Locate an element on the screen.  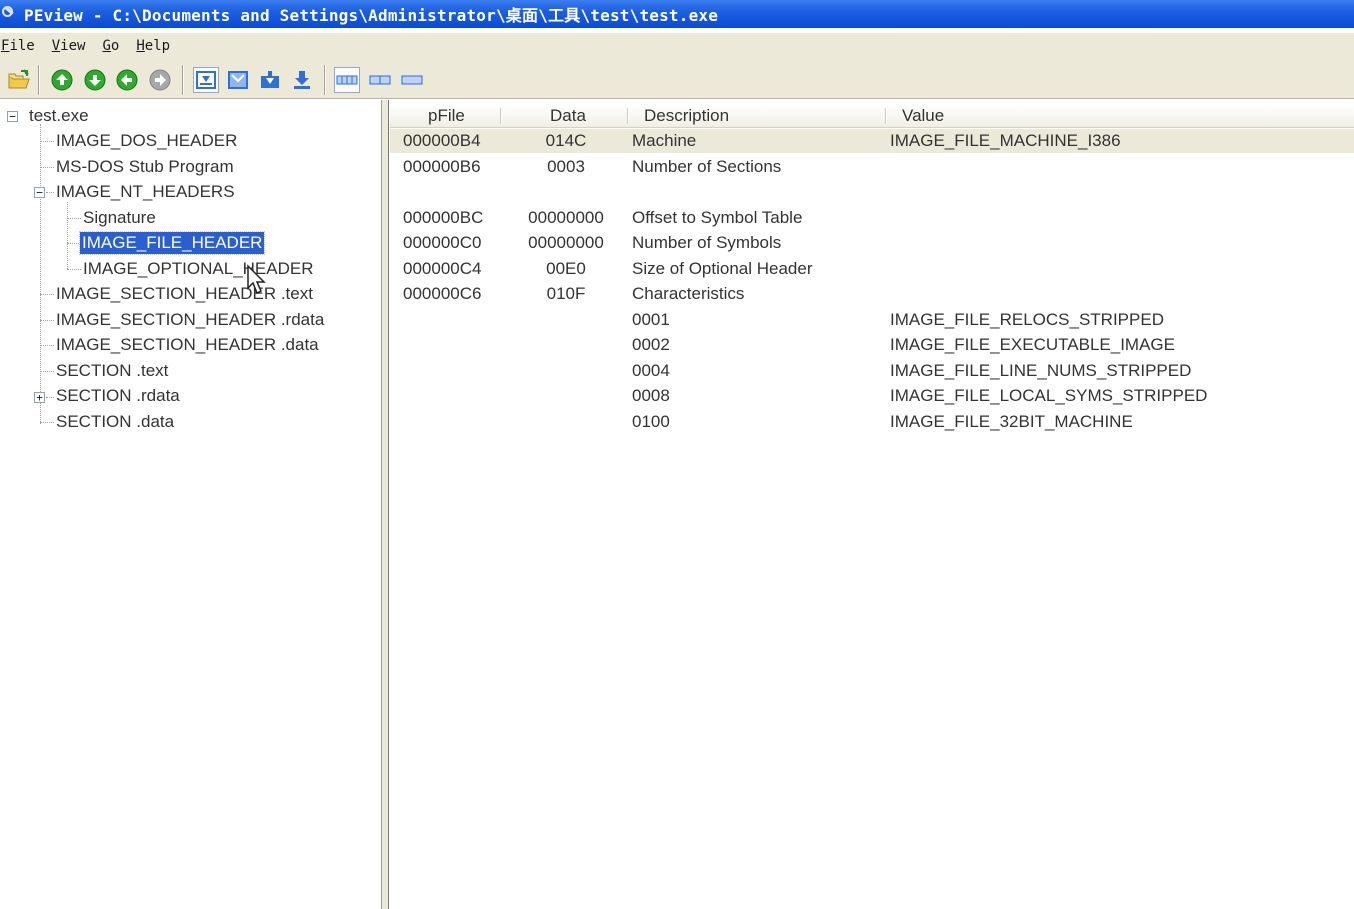
cell-description: 0008 is located at coordinates (651, 395).